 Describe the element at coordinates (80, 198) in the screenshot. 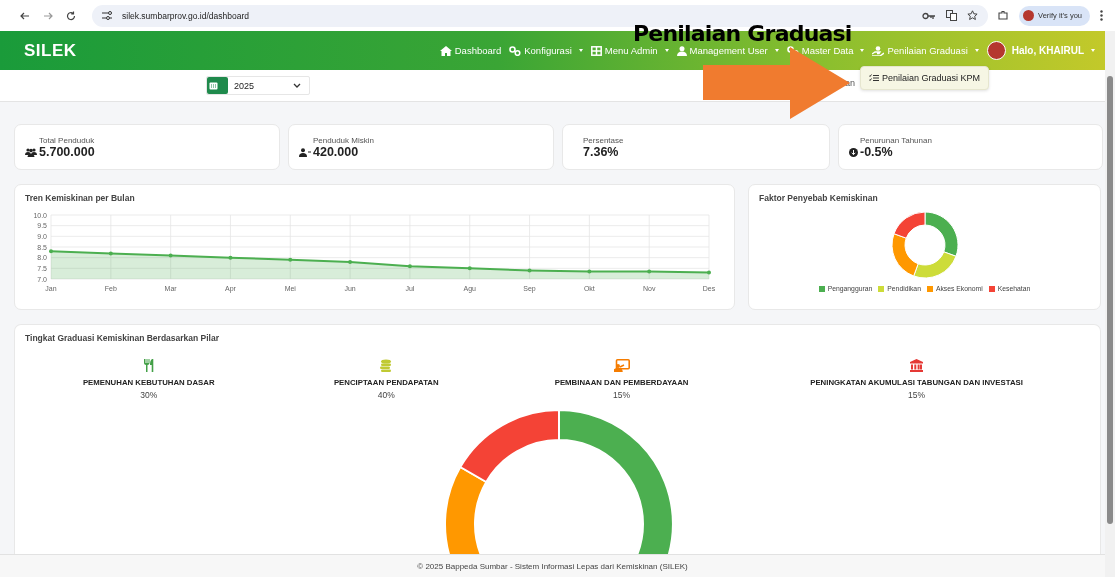

I see `chart-title: Tren Kemiskinan per Bulan` at that location.